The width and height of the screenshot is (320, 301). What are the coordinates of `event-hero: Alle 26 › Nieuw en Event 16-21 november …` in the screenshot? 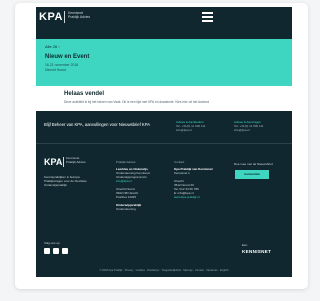 It's located at (164, 62).